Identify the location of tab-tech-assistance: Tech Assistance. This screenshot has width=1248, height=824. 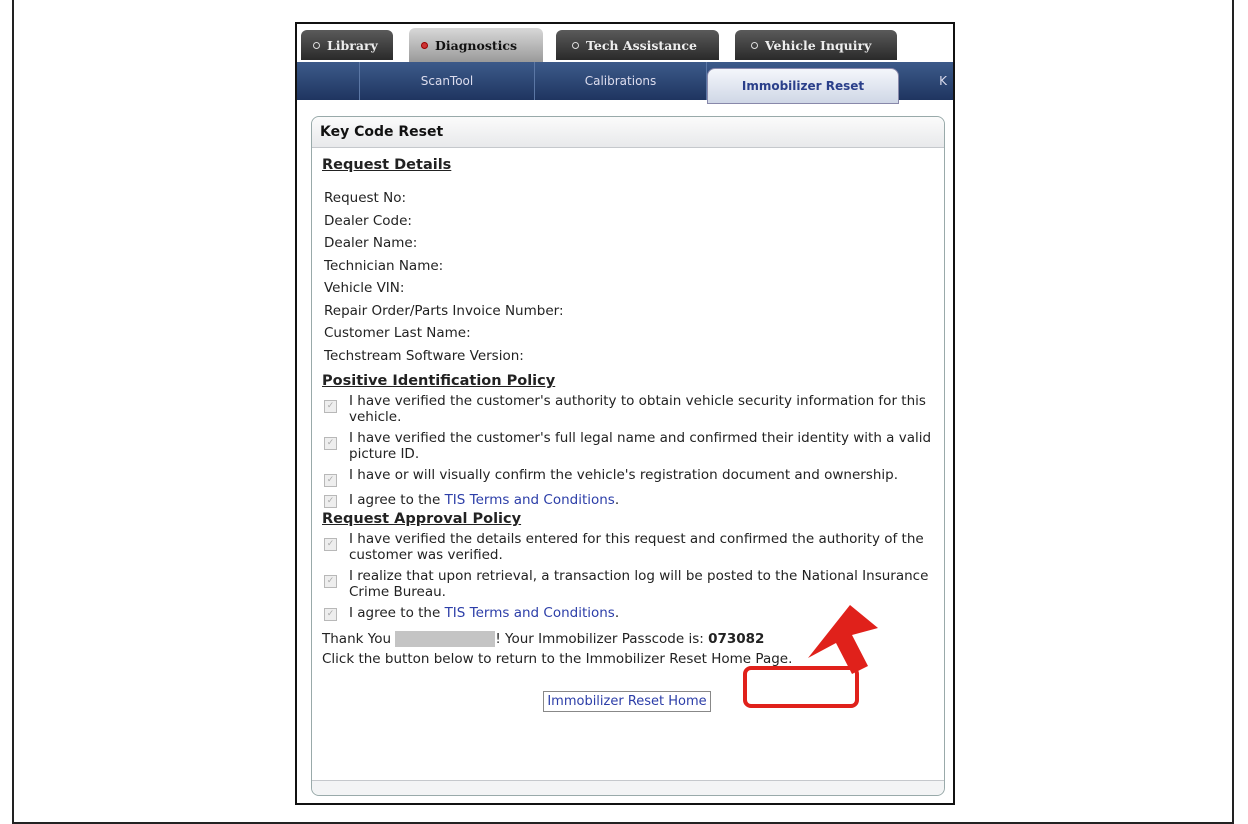
(637, 45).